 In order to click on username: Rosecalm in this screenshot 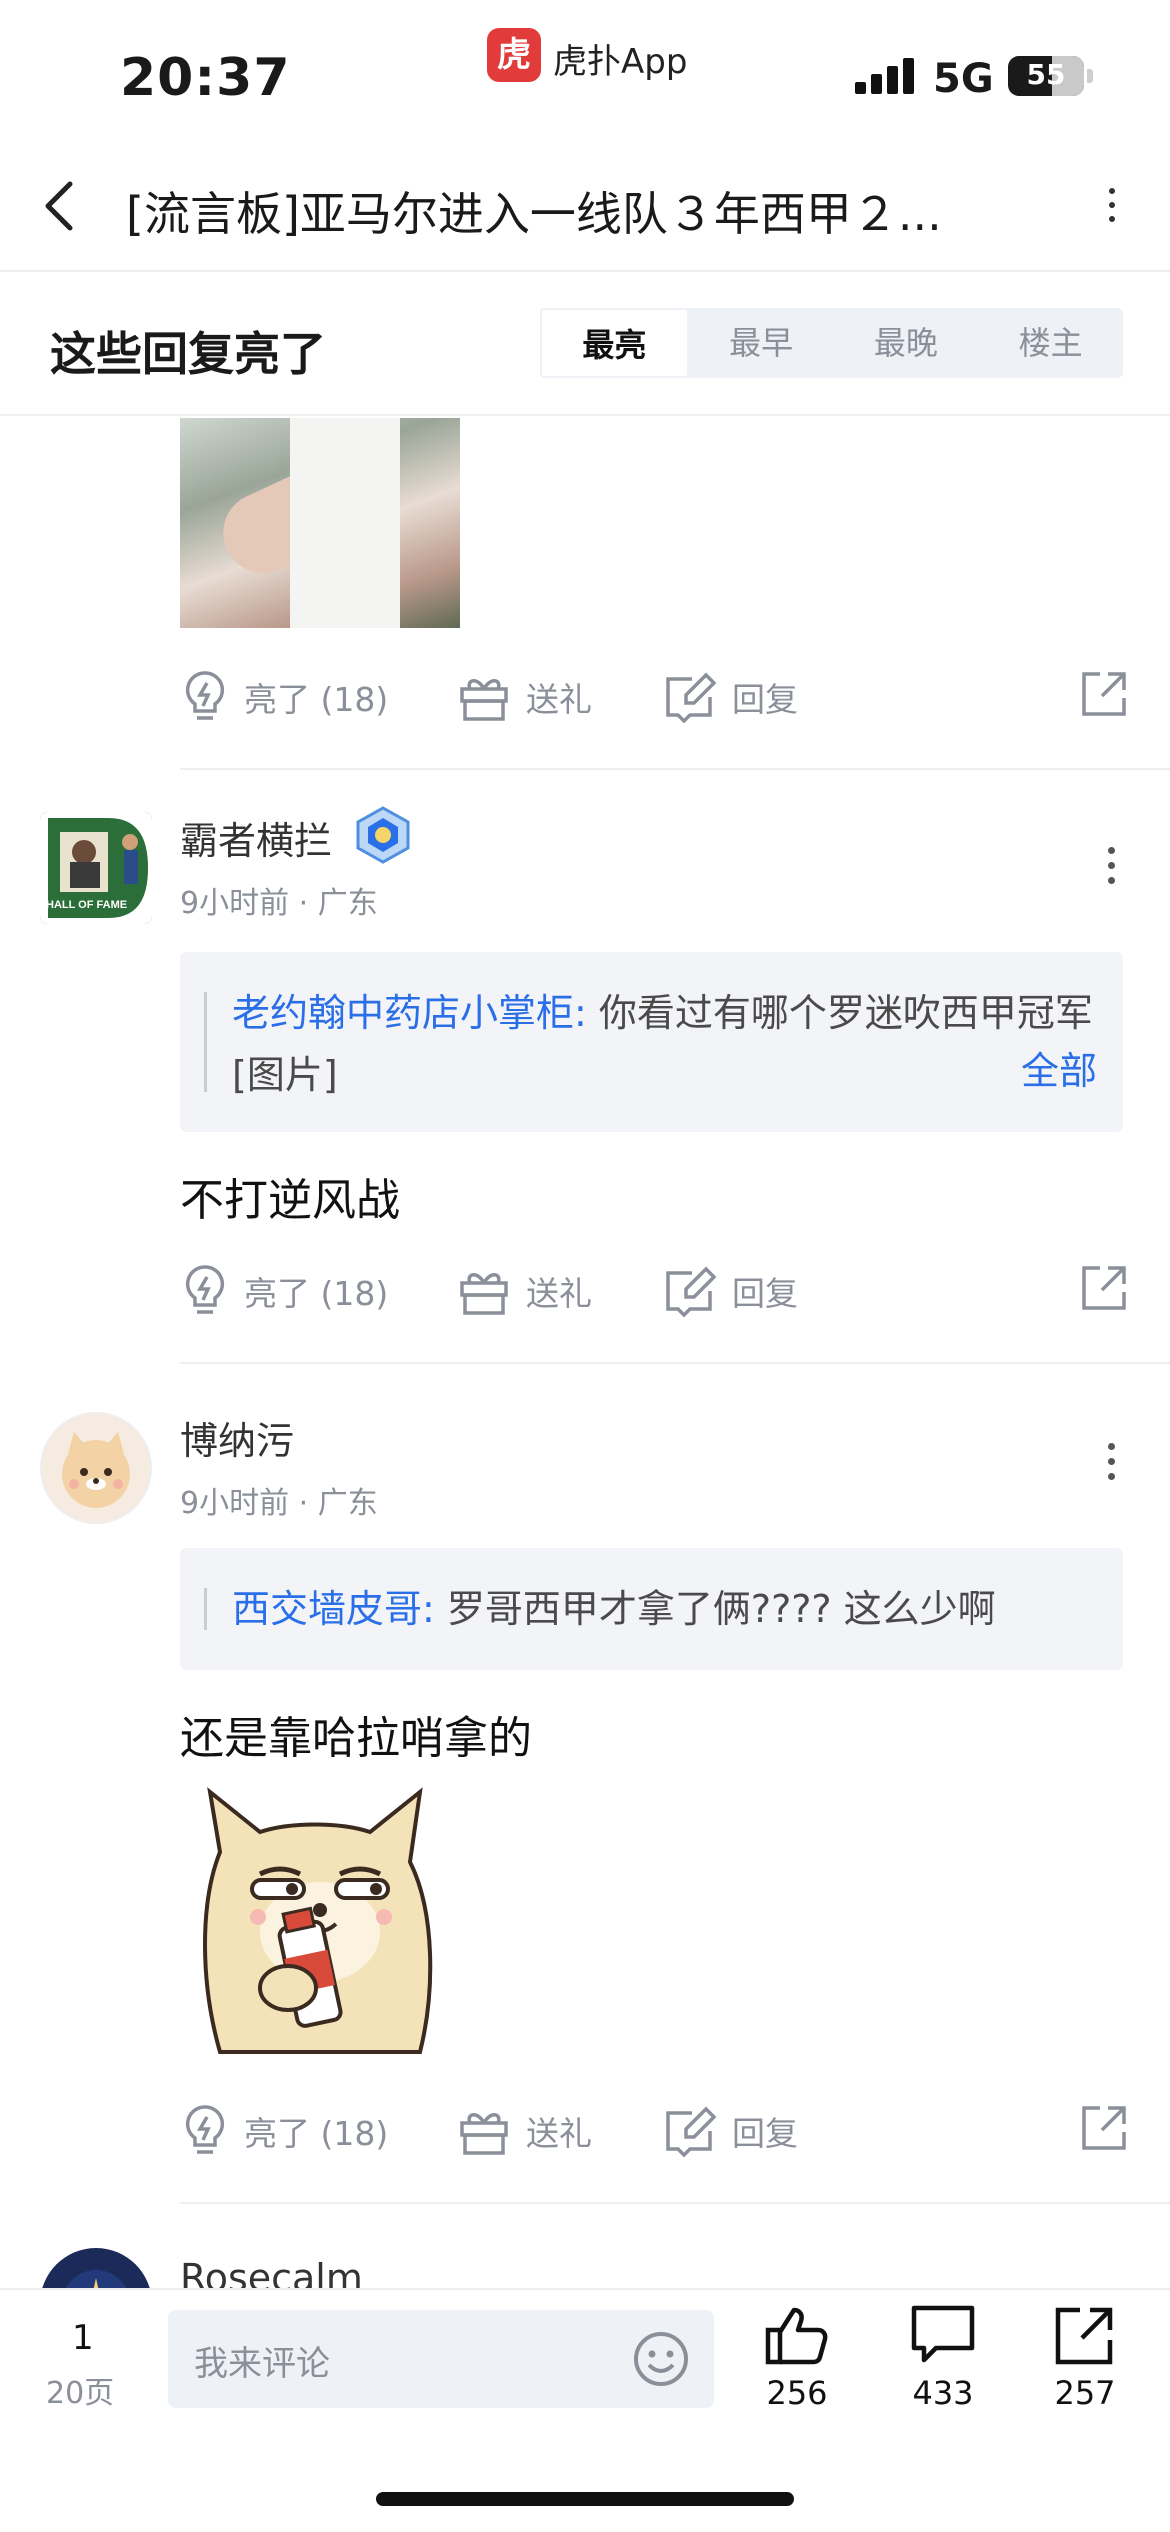, I will do `click(271, 2272)`.